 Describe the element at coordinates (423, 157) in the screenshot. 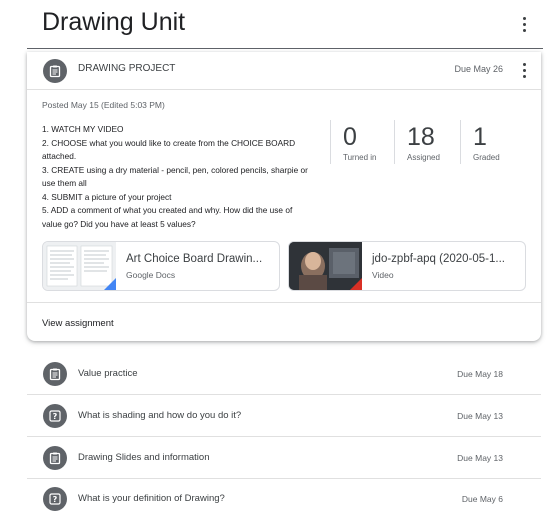

I see `stat-label: Assigned` at that location.